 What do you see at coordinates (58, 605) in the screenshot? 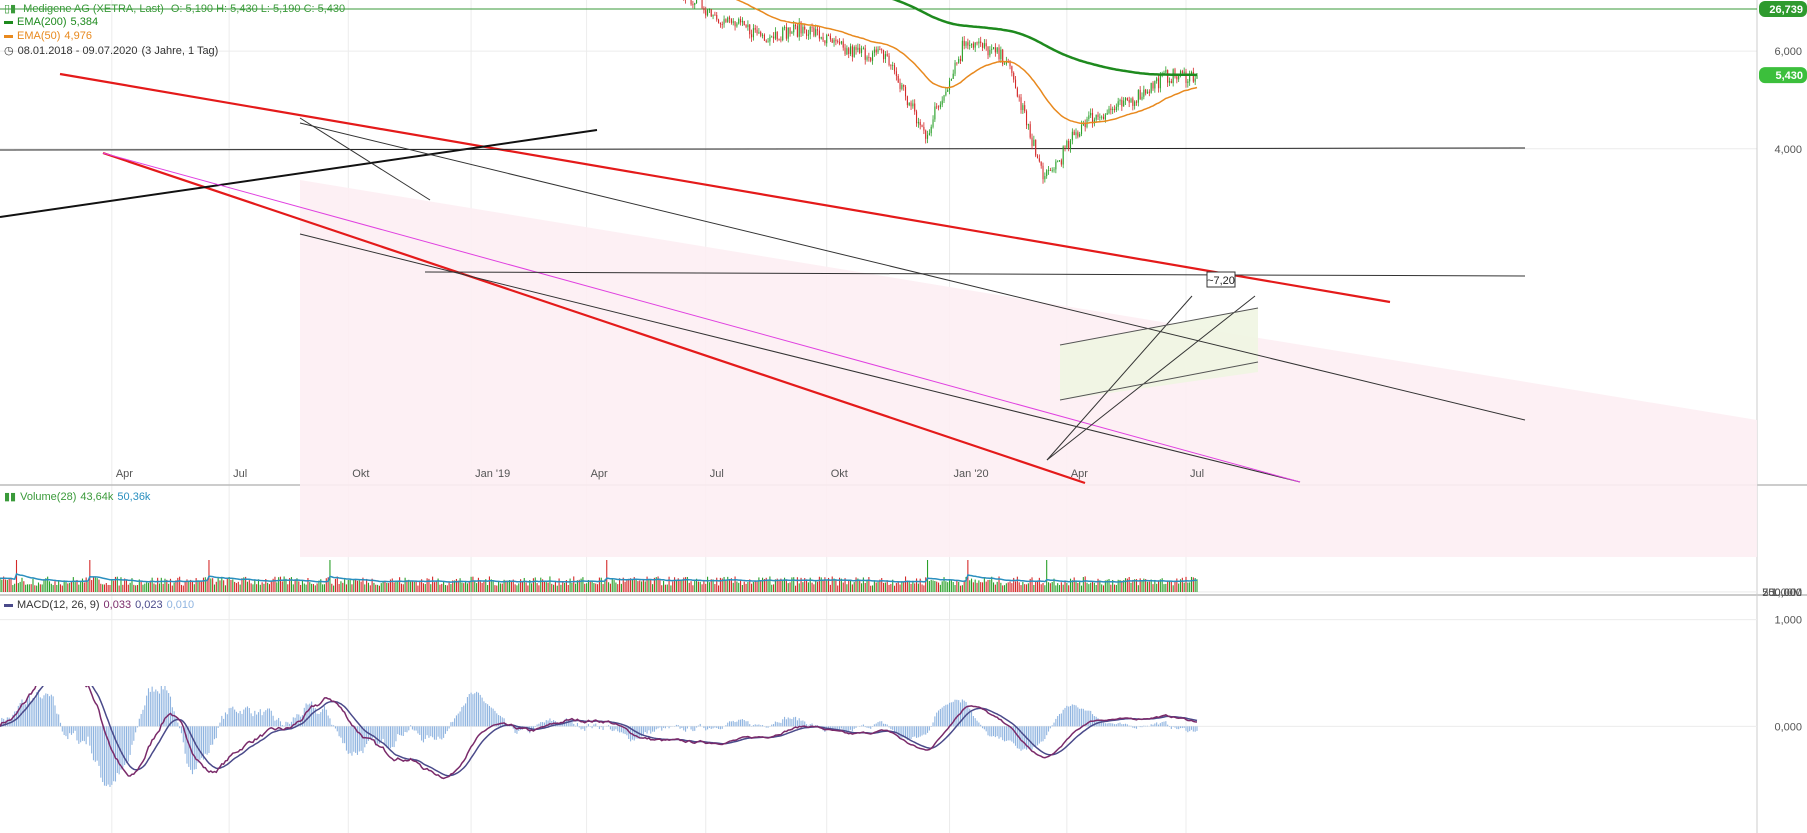
I see `macd-label: MACD(12, 26, 9)` at bounding box center [58, 605].